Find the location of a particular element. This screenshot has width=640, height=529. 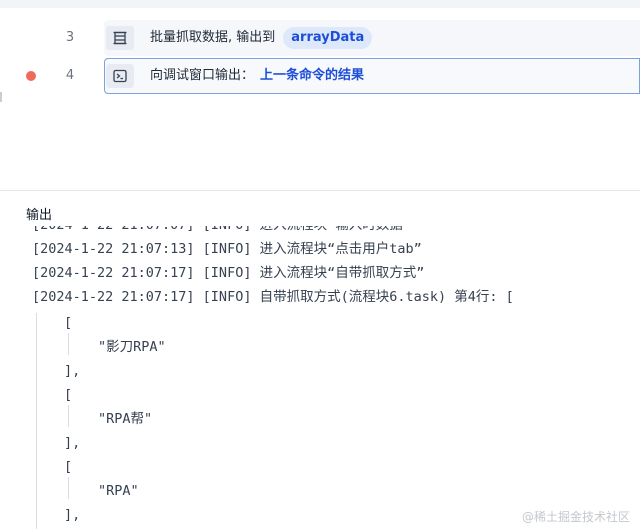

flow-step-label: 向调试窗口输出： 上一条命令的结果 is located at coordinates (257, 76).